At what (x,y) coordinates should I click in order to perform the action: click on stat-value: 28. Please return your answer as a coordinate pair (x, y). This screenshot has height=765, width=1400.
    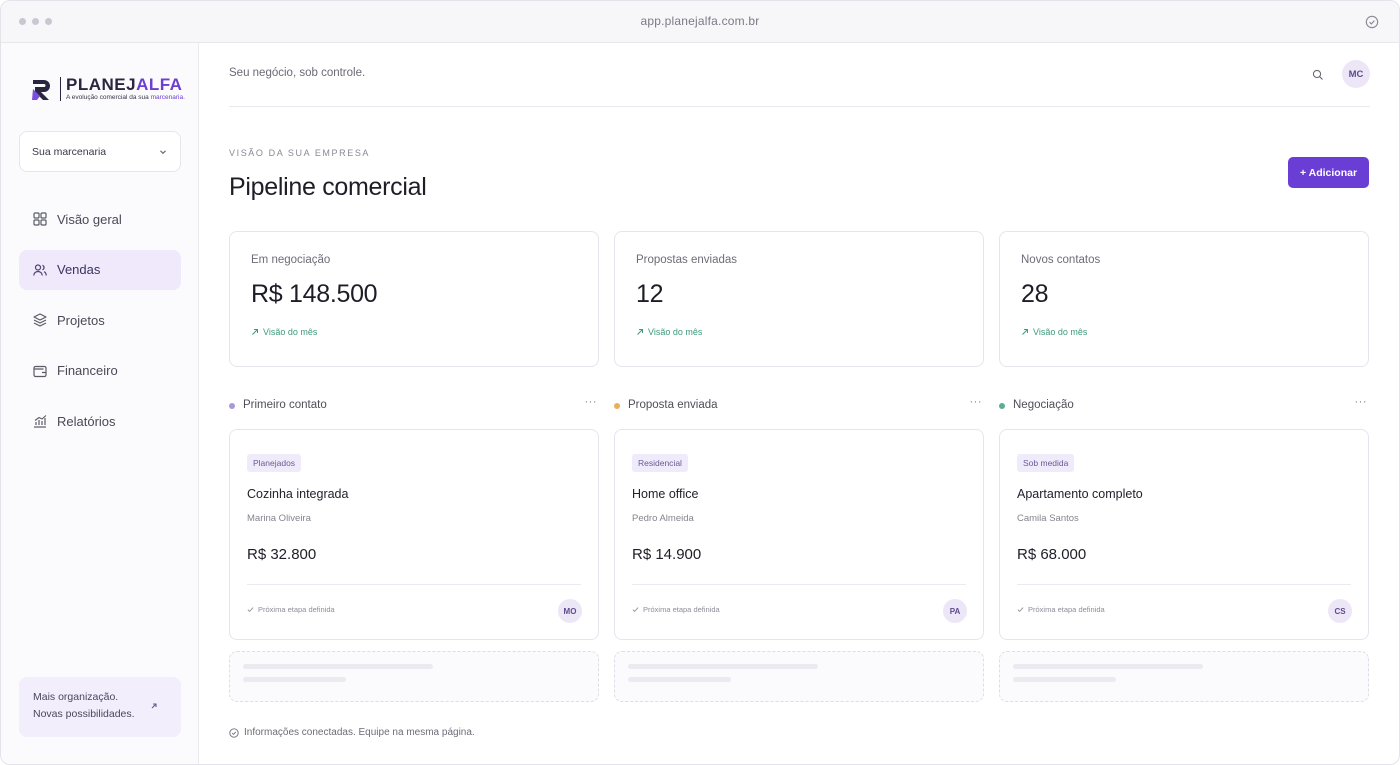
    Looking at the image, I should click on (1035, 294).